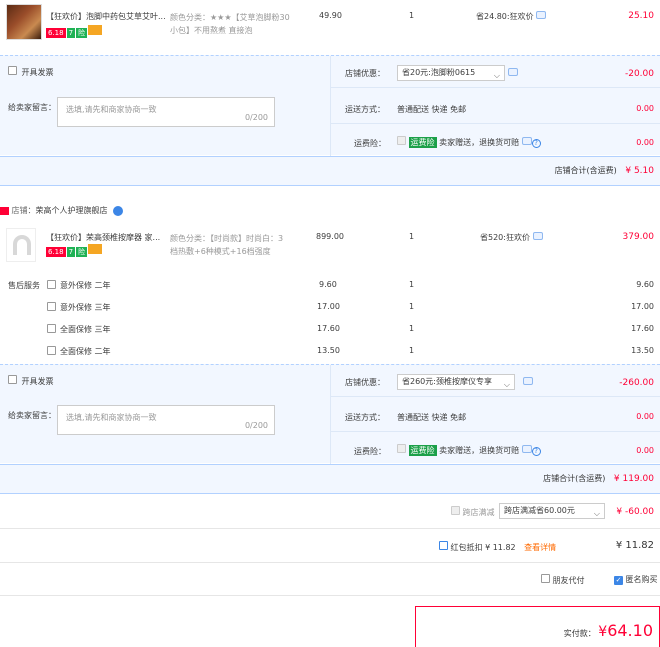 Image resolution: width=660 pixels, height=647 pixels. Describe the element at coordinates (545, 578) in the screenshot. I see `friend-pay-checkbox` at that location.